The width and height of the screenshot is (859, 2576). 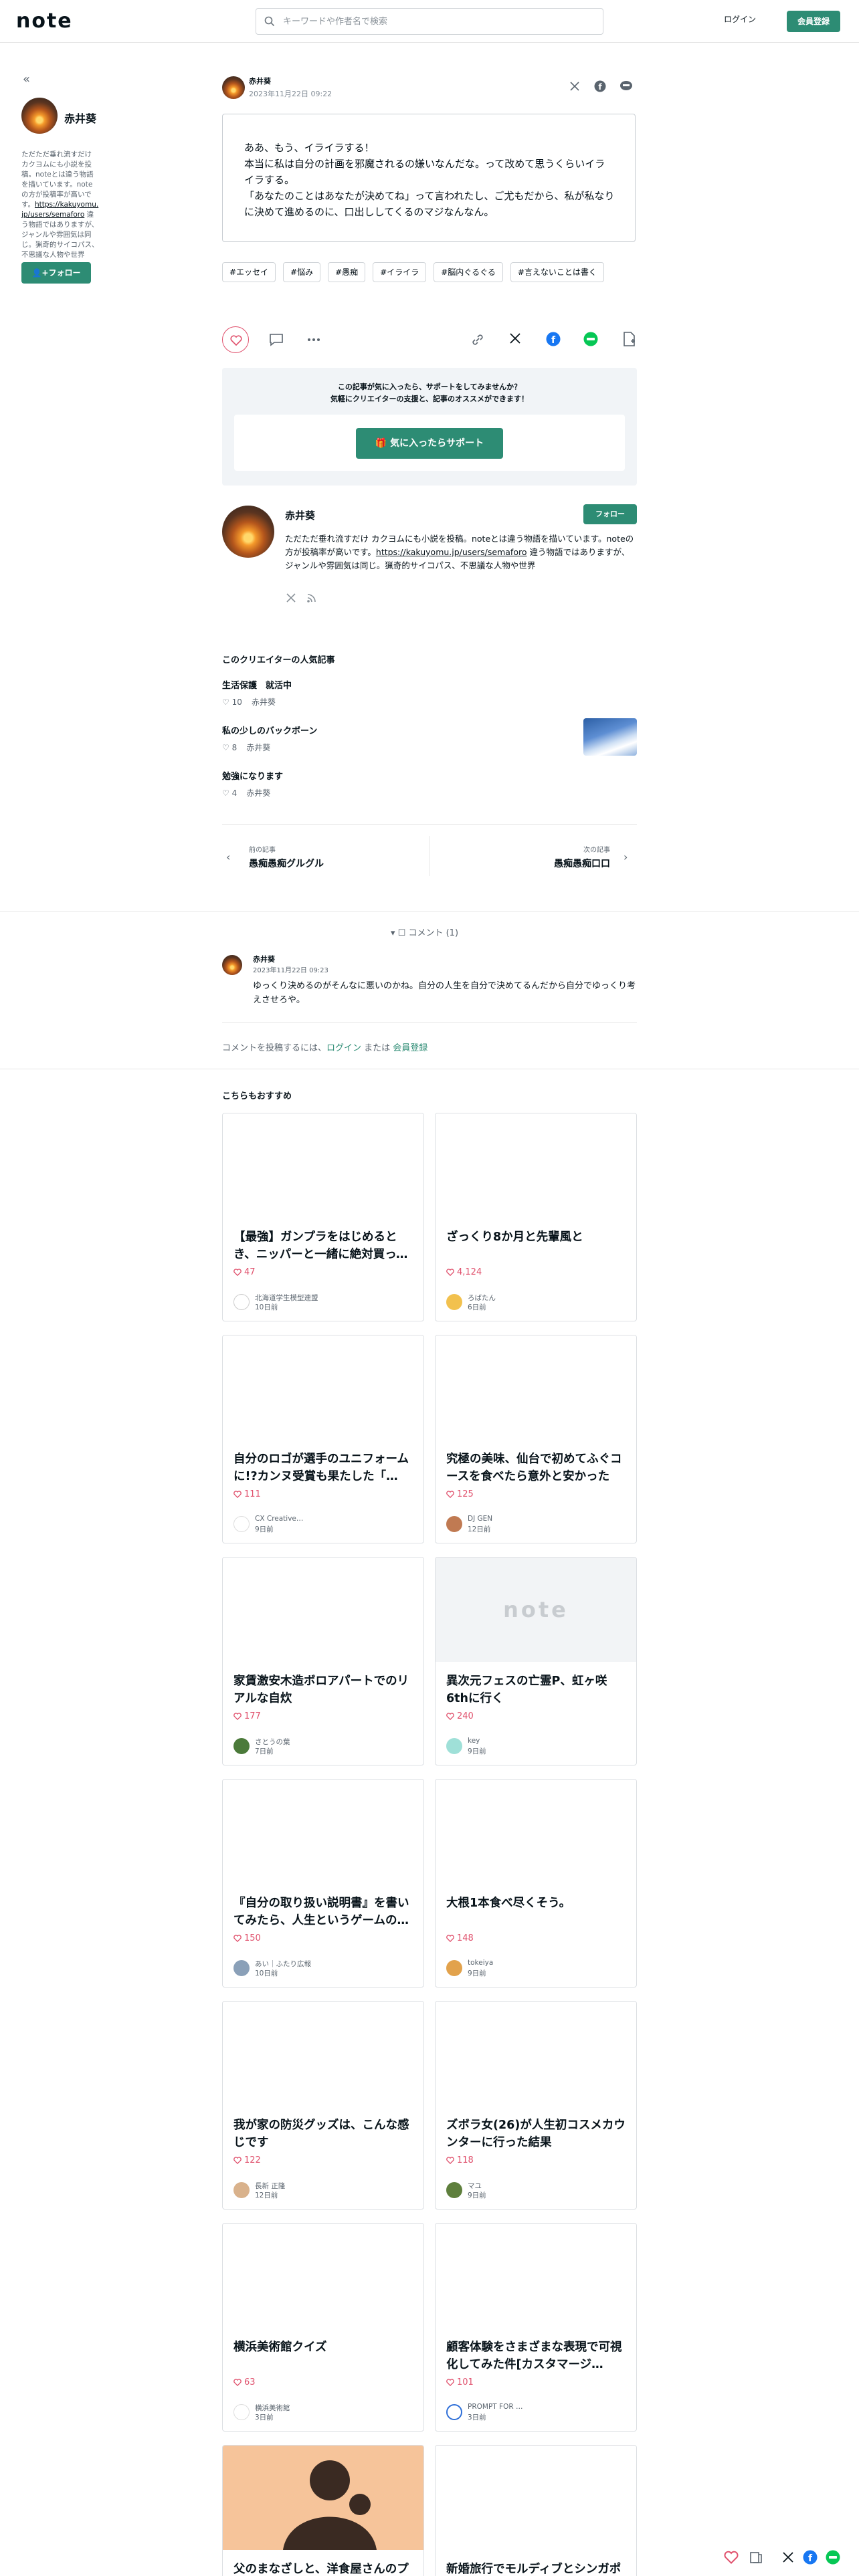 What do you see at coordinates (429, 730) in the screenshot?
I see `popular-article-title: 私の少しのバックボーン` at bounding box center [429, 730].